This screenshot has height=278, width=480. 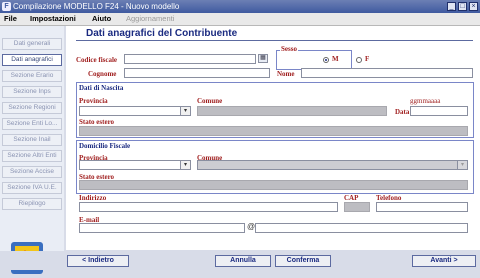 What do you see at coordinates (292, 111) in the screenshot?
I see `nascita-comune-field` at bounding box center [292, 111].